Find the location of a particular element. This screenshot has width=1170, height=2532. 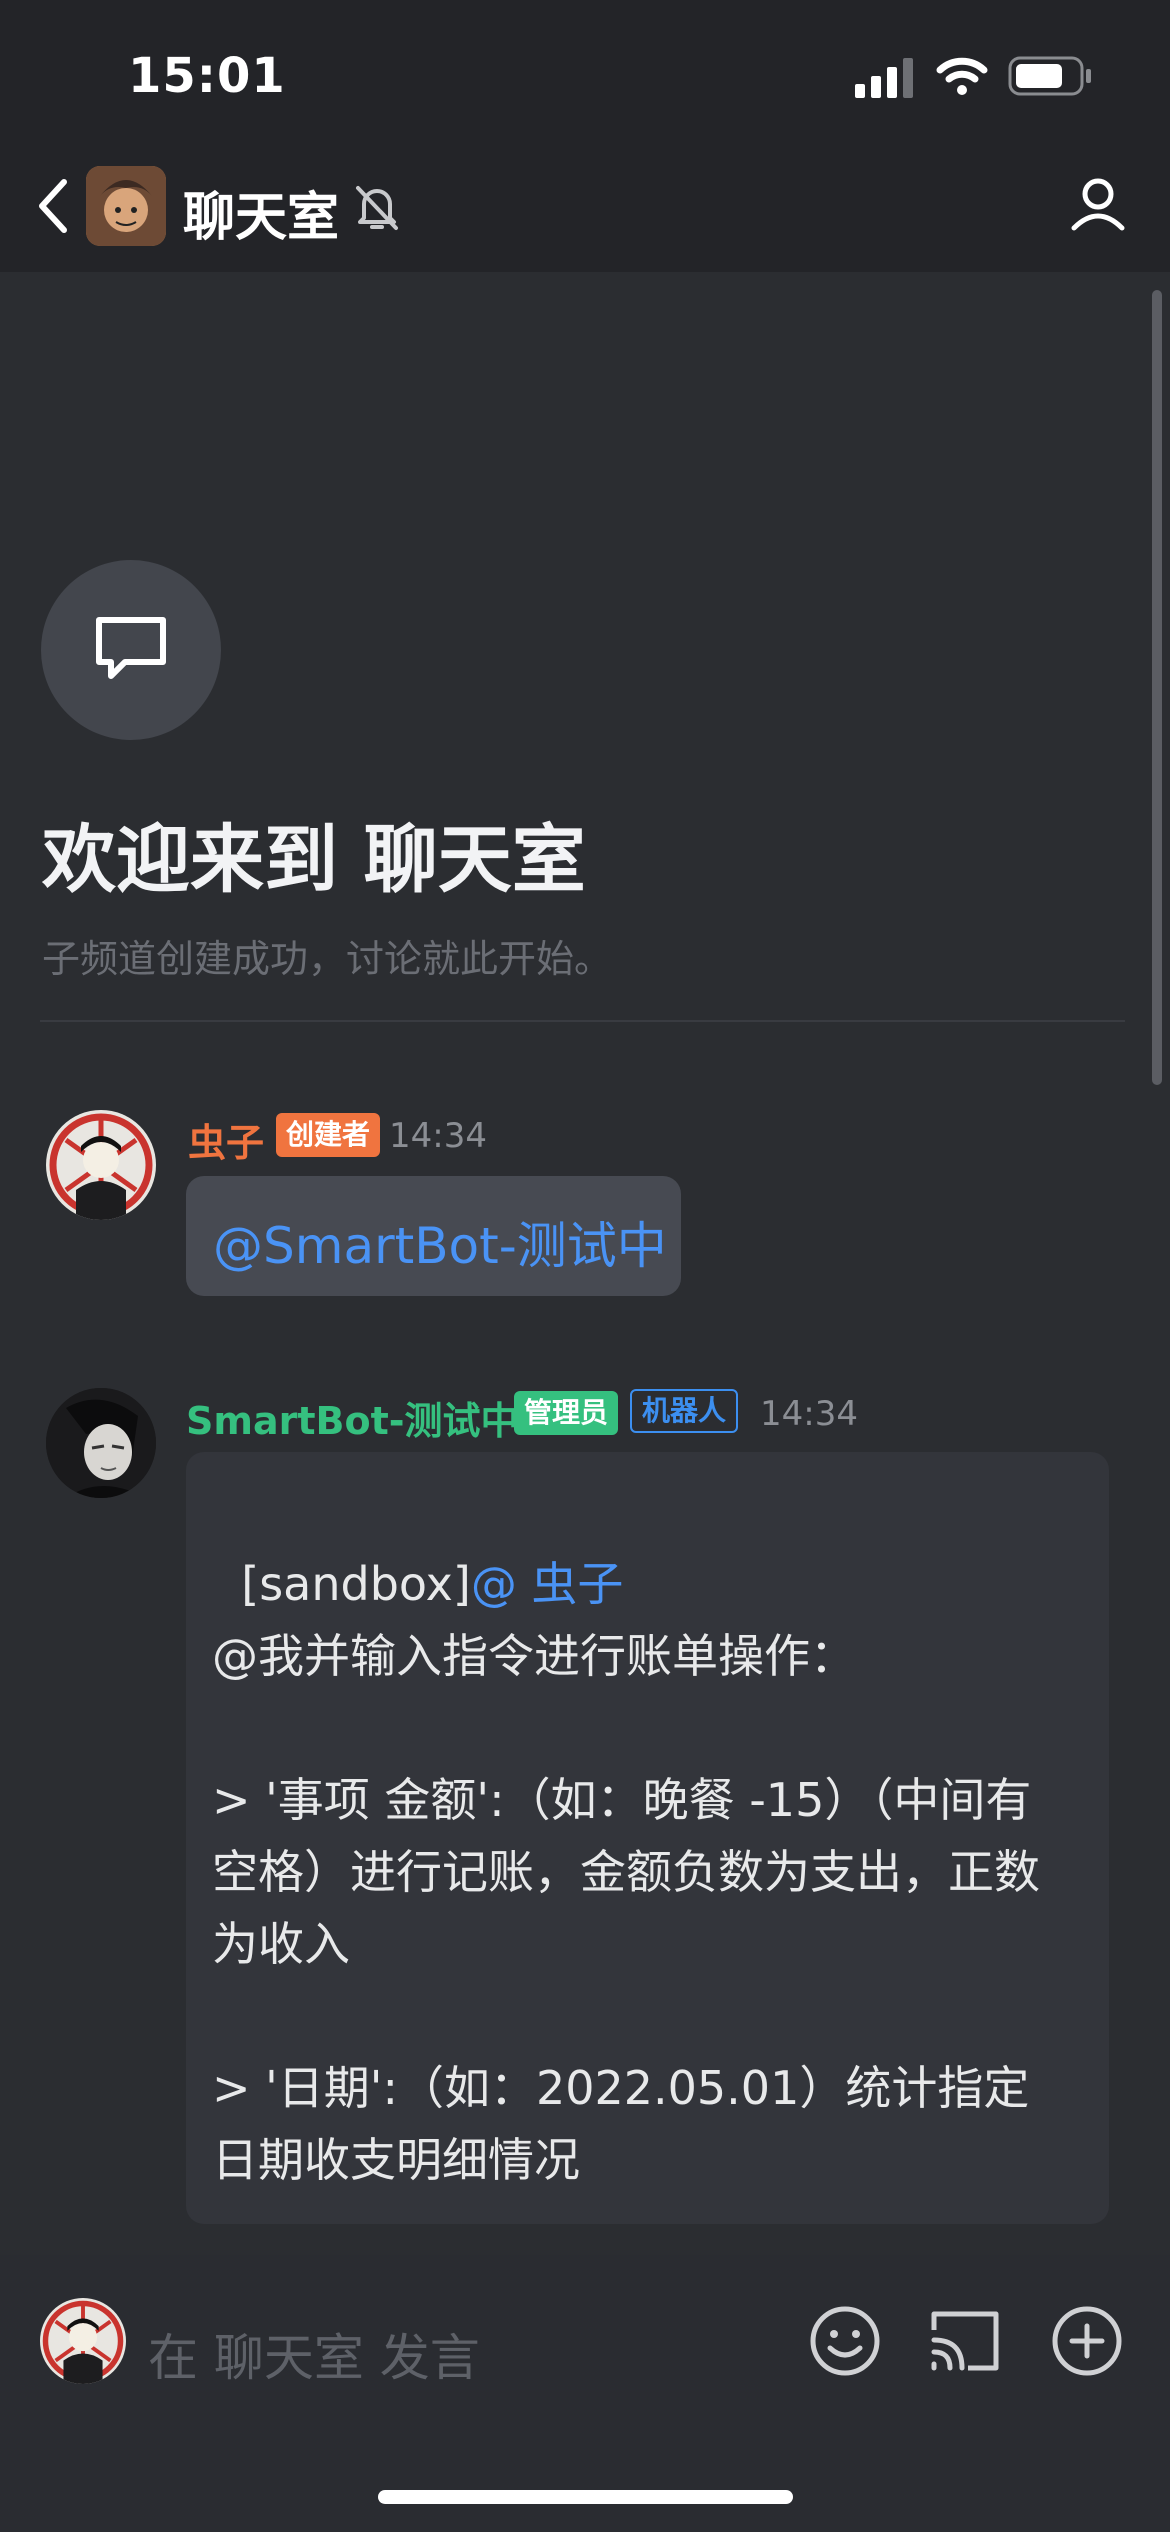

author-name: SmartBot-测试中 is located at coordinates (352, 1417).